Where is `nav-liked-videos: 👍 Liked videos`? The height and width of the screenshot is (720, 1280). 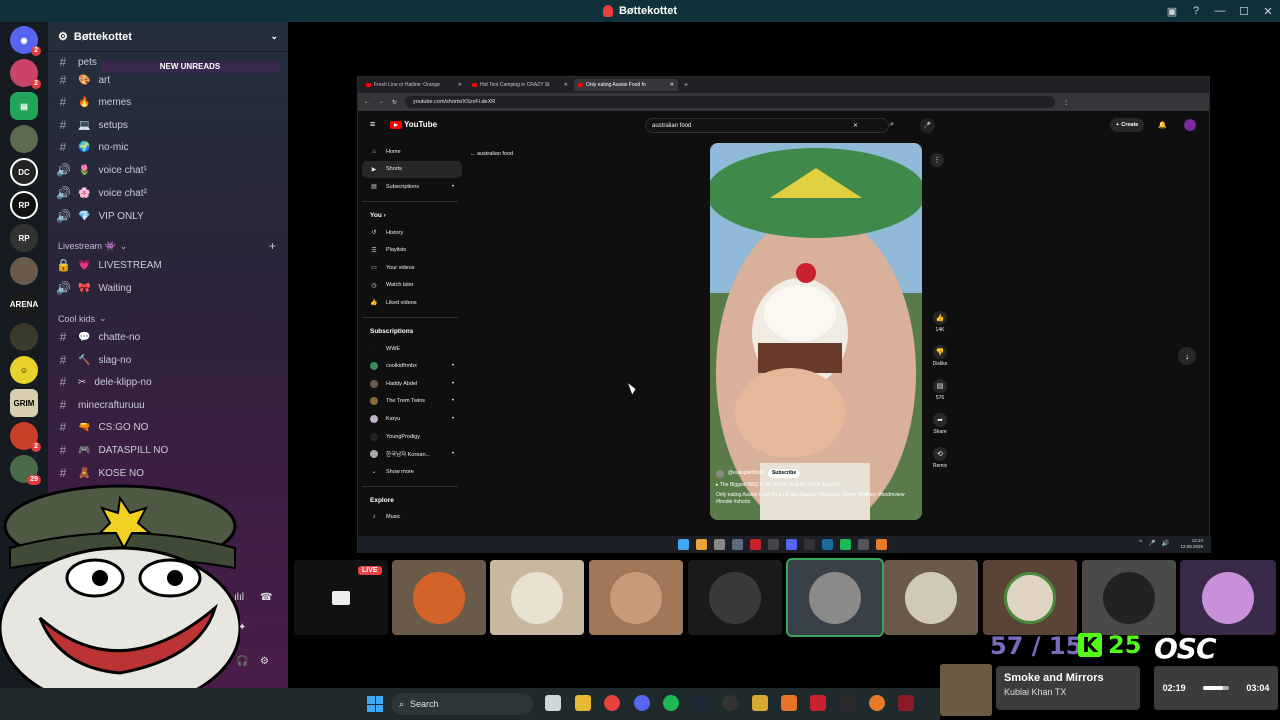
nav-liked-videos: 👍 Liked videos is located at coordinates (412, 303).